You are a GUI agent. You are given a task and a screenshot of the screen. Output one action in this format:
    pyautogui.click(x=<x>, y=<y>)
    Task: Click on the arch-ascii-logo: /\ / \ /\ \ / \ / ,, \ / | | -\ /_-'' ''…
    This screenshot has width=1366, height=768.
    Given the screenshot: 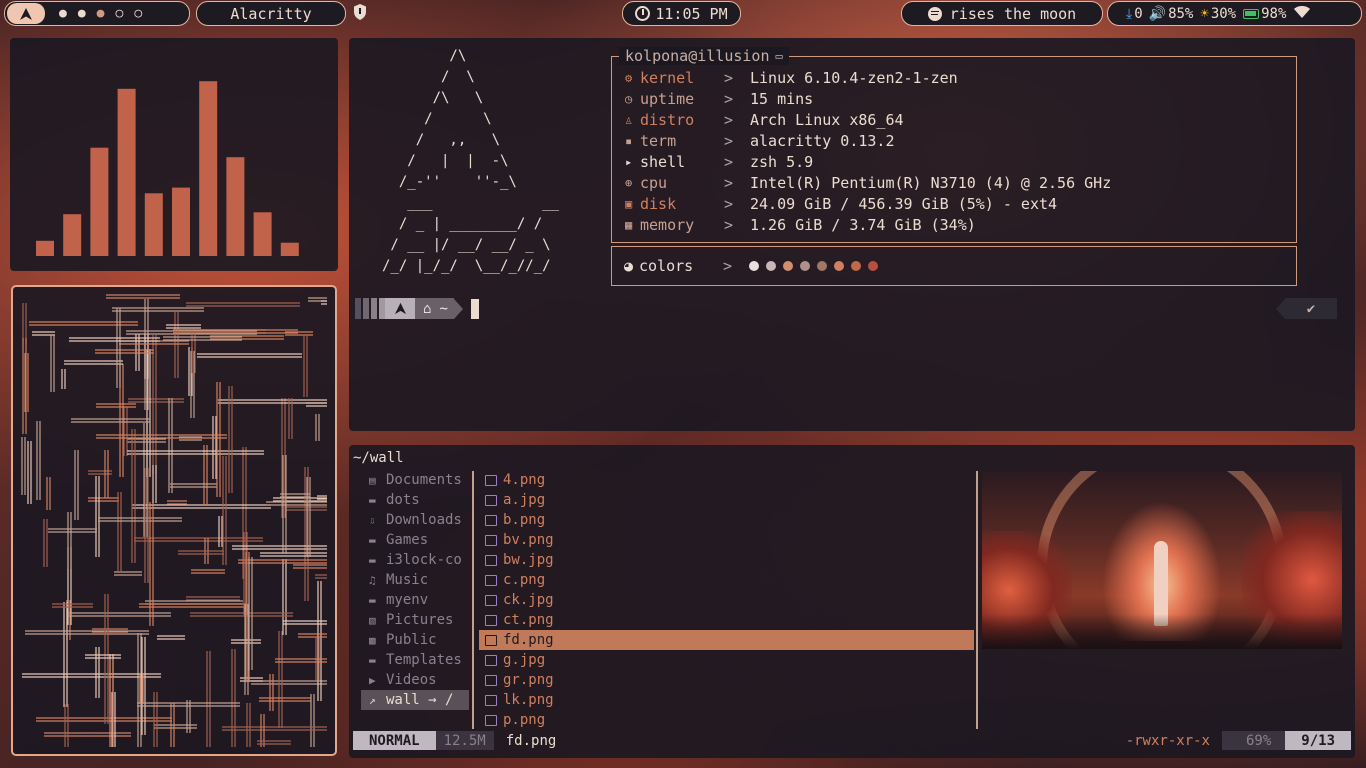 What is the action you would take?
    pyautogui.click(x=471, y=161)
    